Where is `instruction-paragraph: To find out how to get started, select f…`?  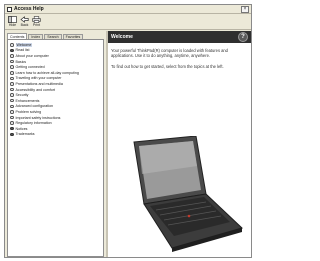
instruction-paragraph: To find out how to get started, select f… is located at coordinates (167, 66).